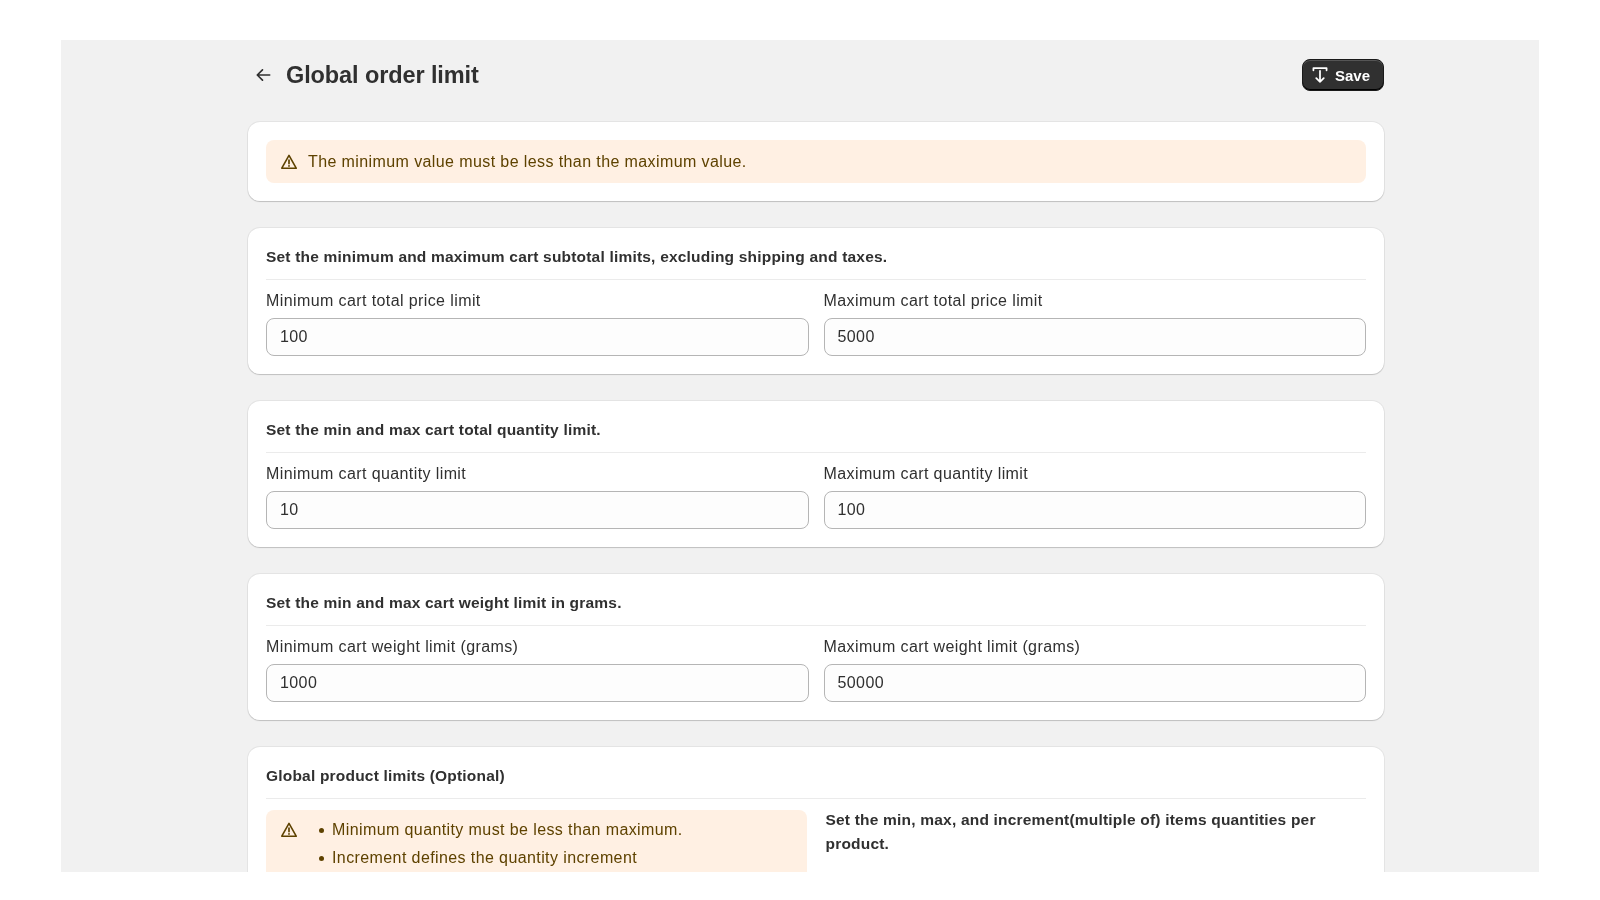 This screenshot has height=900, width=1600. I want to click on warning-text: Increment defines the quantity increment, so click(485, 858).